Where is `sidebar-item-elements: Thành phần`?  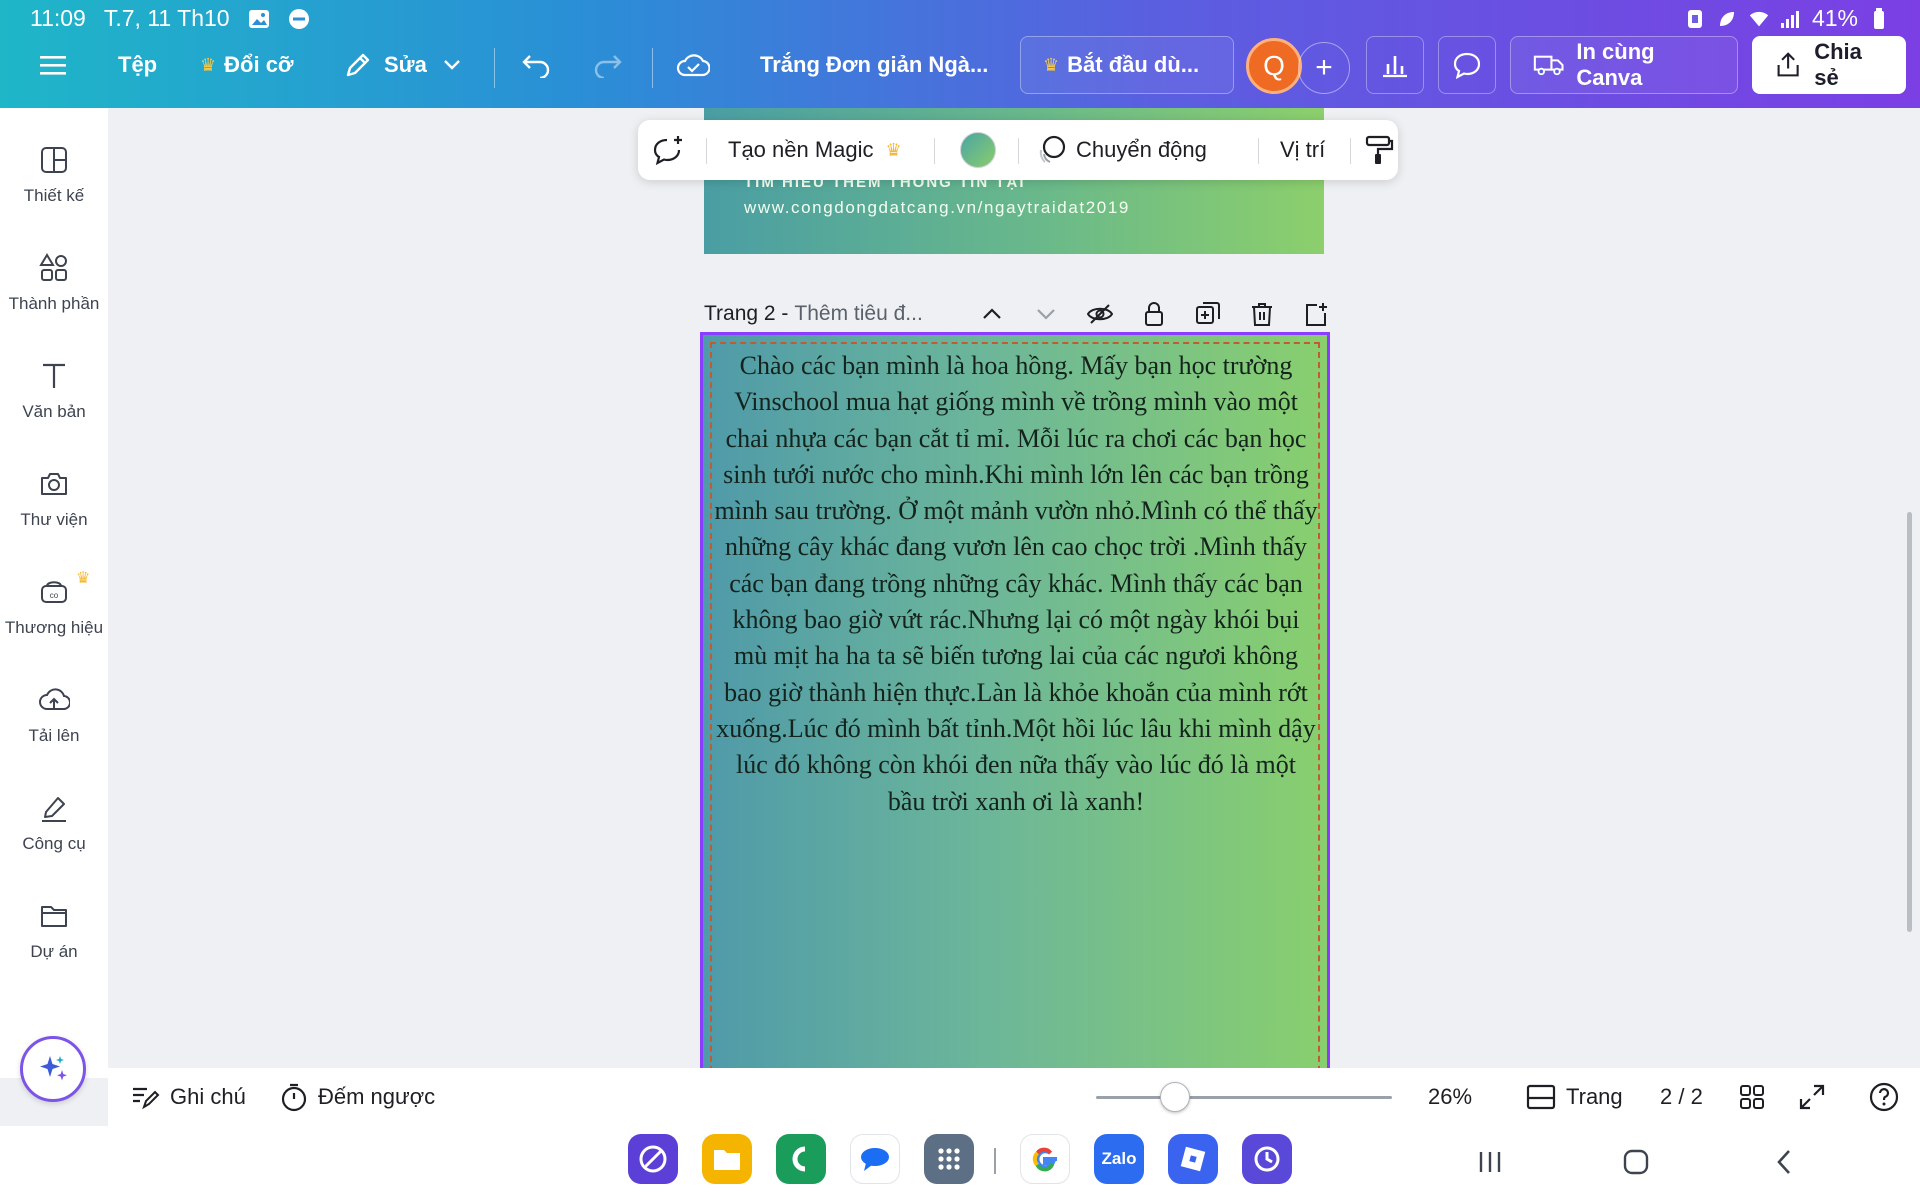 sidebar-item-elements: Thành phần is located at coordinates (54, 302).